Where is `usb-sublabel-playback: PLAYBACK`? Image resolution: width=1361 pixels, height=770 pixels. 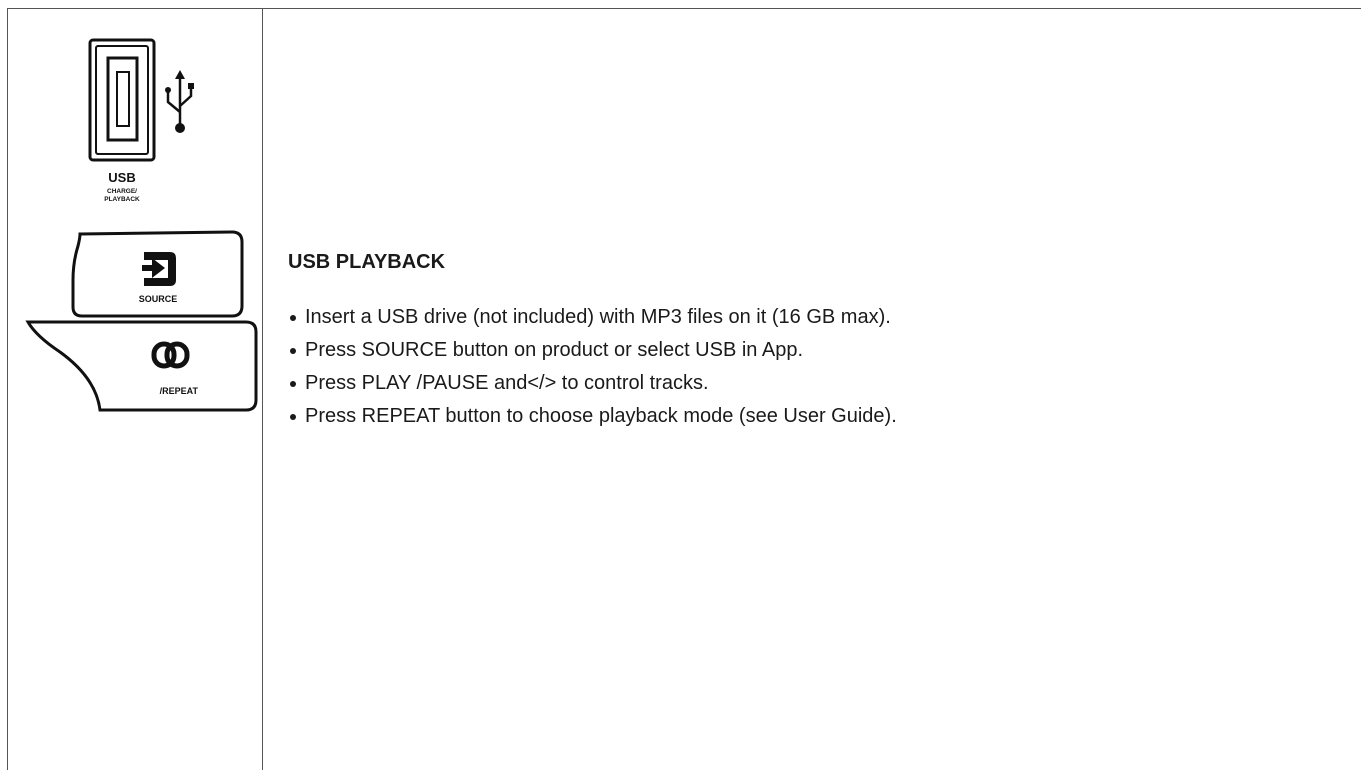 usb-sublabel-playback: PLAYBACK is located at coordinates (122, 199).